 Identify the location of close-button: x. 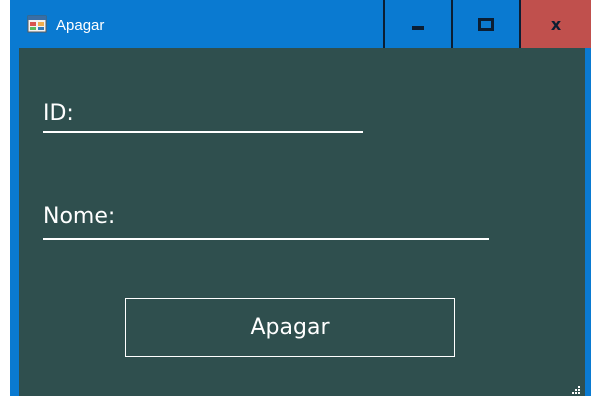
(555, 24).